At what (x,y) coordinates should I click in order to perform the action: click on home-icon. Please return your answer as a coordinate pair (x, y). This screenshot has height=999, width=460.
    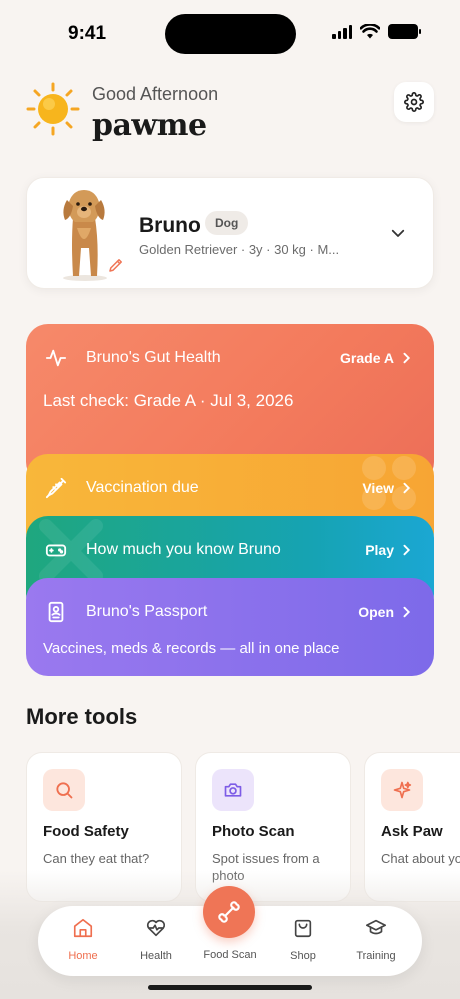
    Looking at the image, I should click on (83, 928).